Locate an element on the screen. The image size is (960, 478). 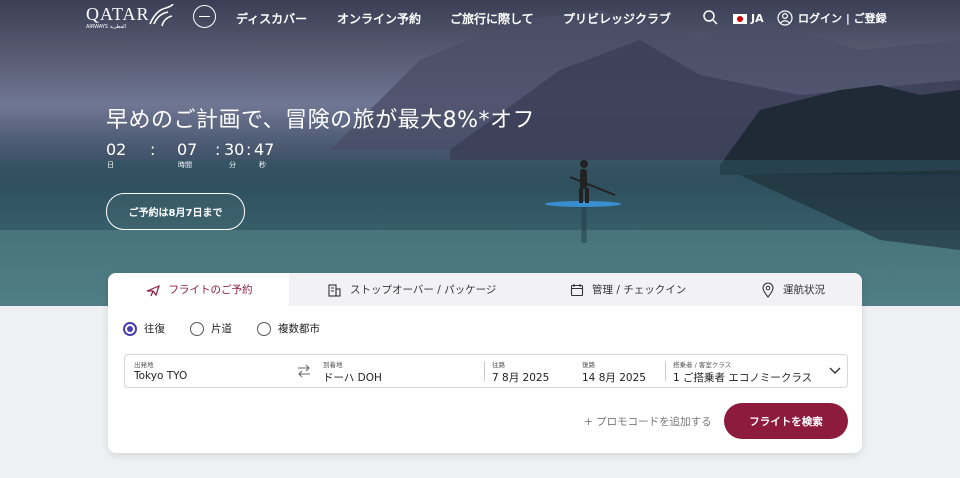
nav-book-online: オンライン予約 is located at coordinates (379, 18).